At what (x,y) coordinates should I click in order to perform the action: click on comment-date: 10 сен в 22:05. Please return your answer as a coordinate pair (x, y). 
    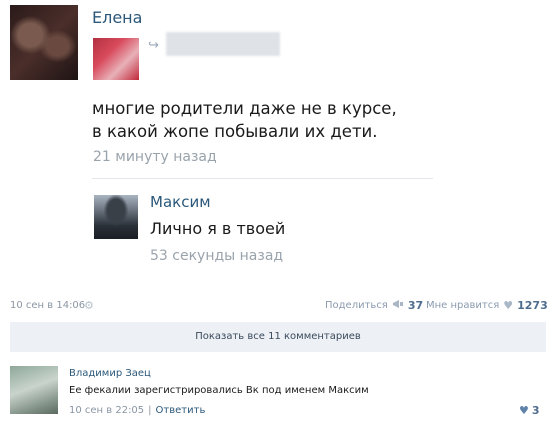
    Looking at the image, I should click on (106, 410).